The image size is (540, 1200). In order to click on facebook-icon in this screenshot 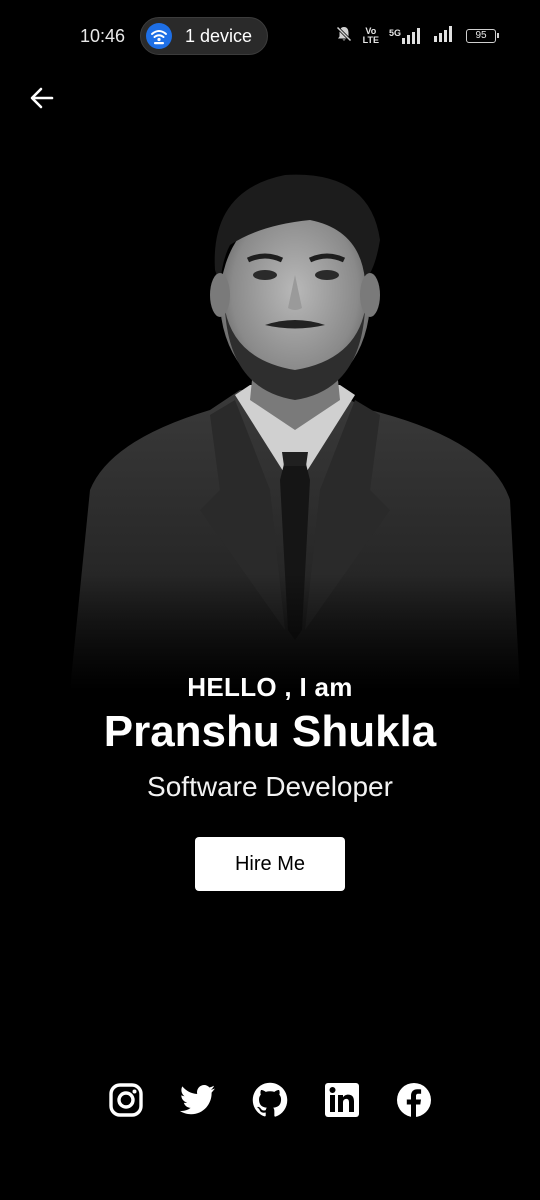, I will do `click(414, 1100)`.